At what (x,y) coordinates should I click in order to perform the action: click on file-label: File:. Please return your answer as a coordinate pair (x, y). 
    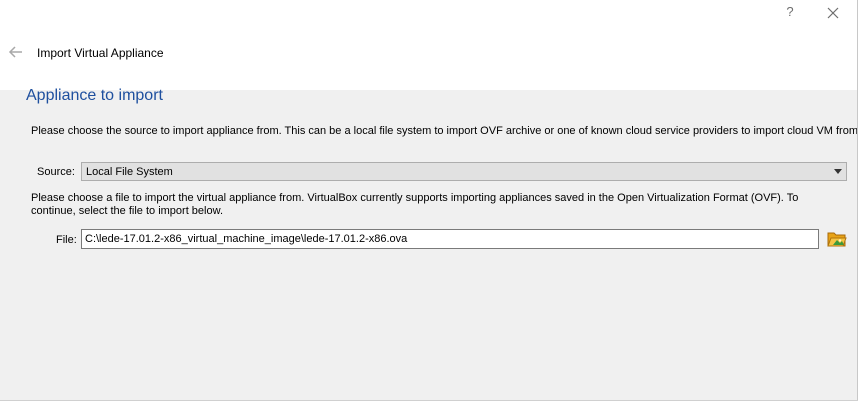
    Looking at the image, I should click on (66, 240).